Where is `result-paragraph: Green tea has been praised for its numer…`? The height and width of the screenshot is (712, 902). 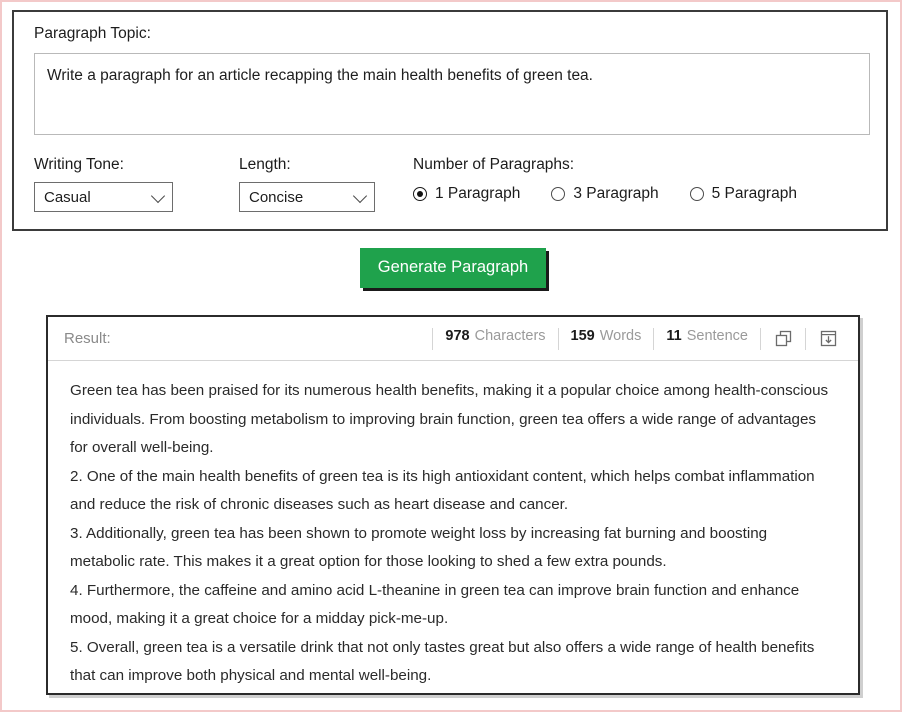
result-paragraph: Green tea has been praised for its numer… is located at coordinates (449, 419).